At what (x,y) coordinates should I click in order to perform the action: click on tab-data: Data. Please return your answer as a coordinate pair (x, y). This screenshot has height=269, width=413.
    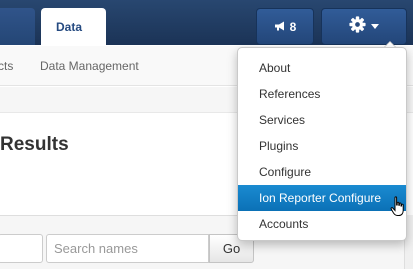
    Looking at the image, I should click on (73, 27).